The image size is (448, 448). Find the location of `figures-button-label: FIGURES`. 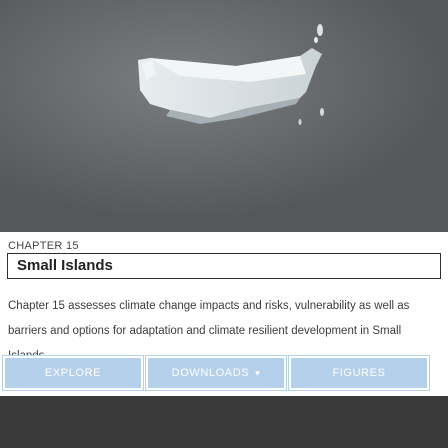

figures-button-label: FIGURES is located at coordinates (359, 373).